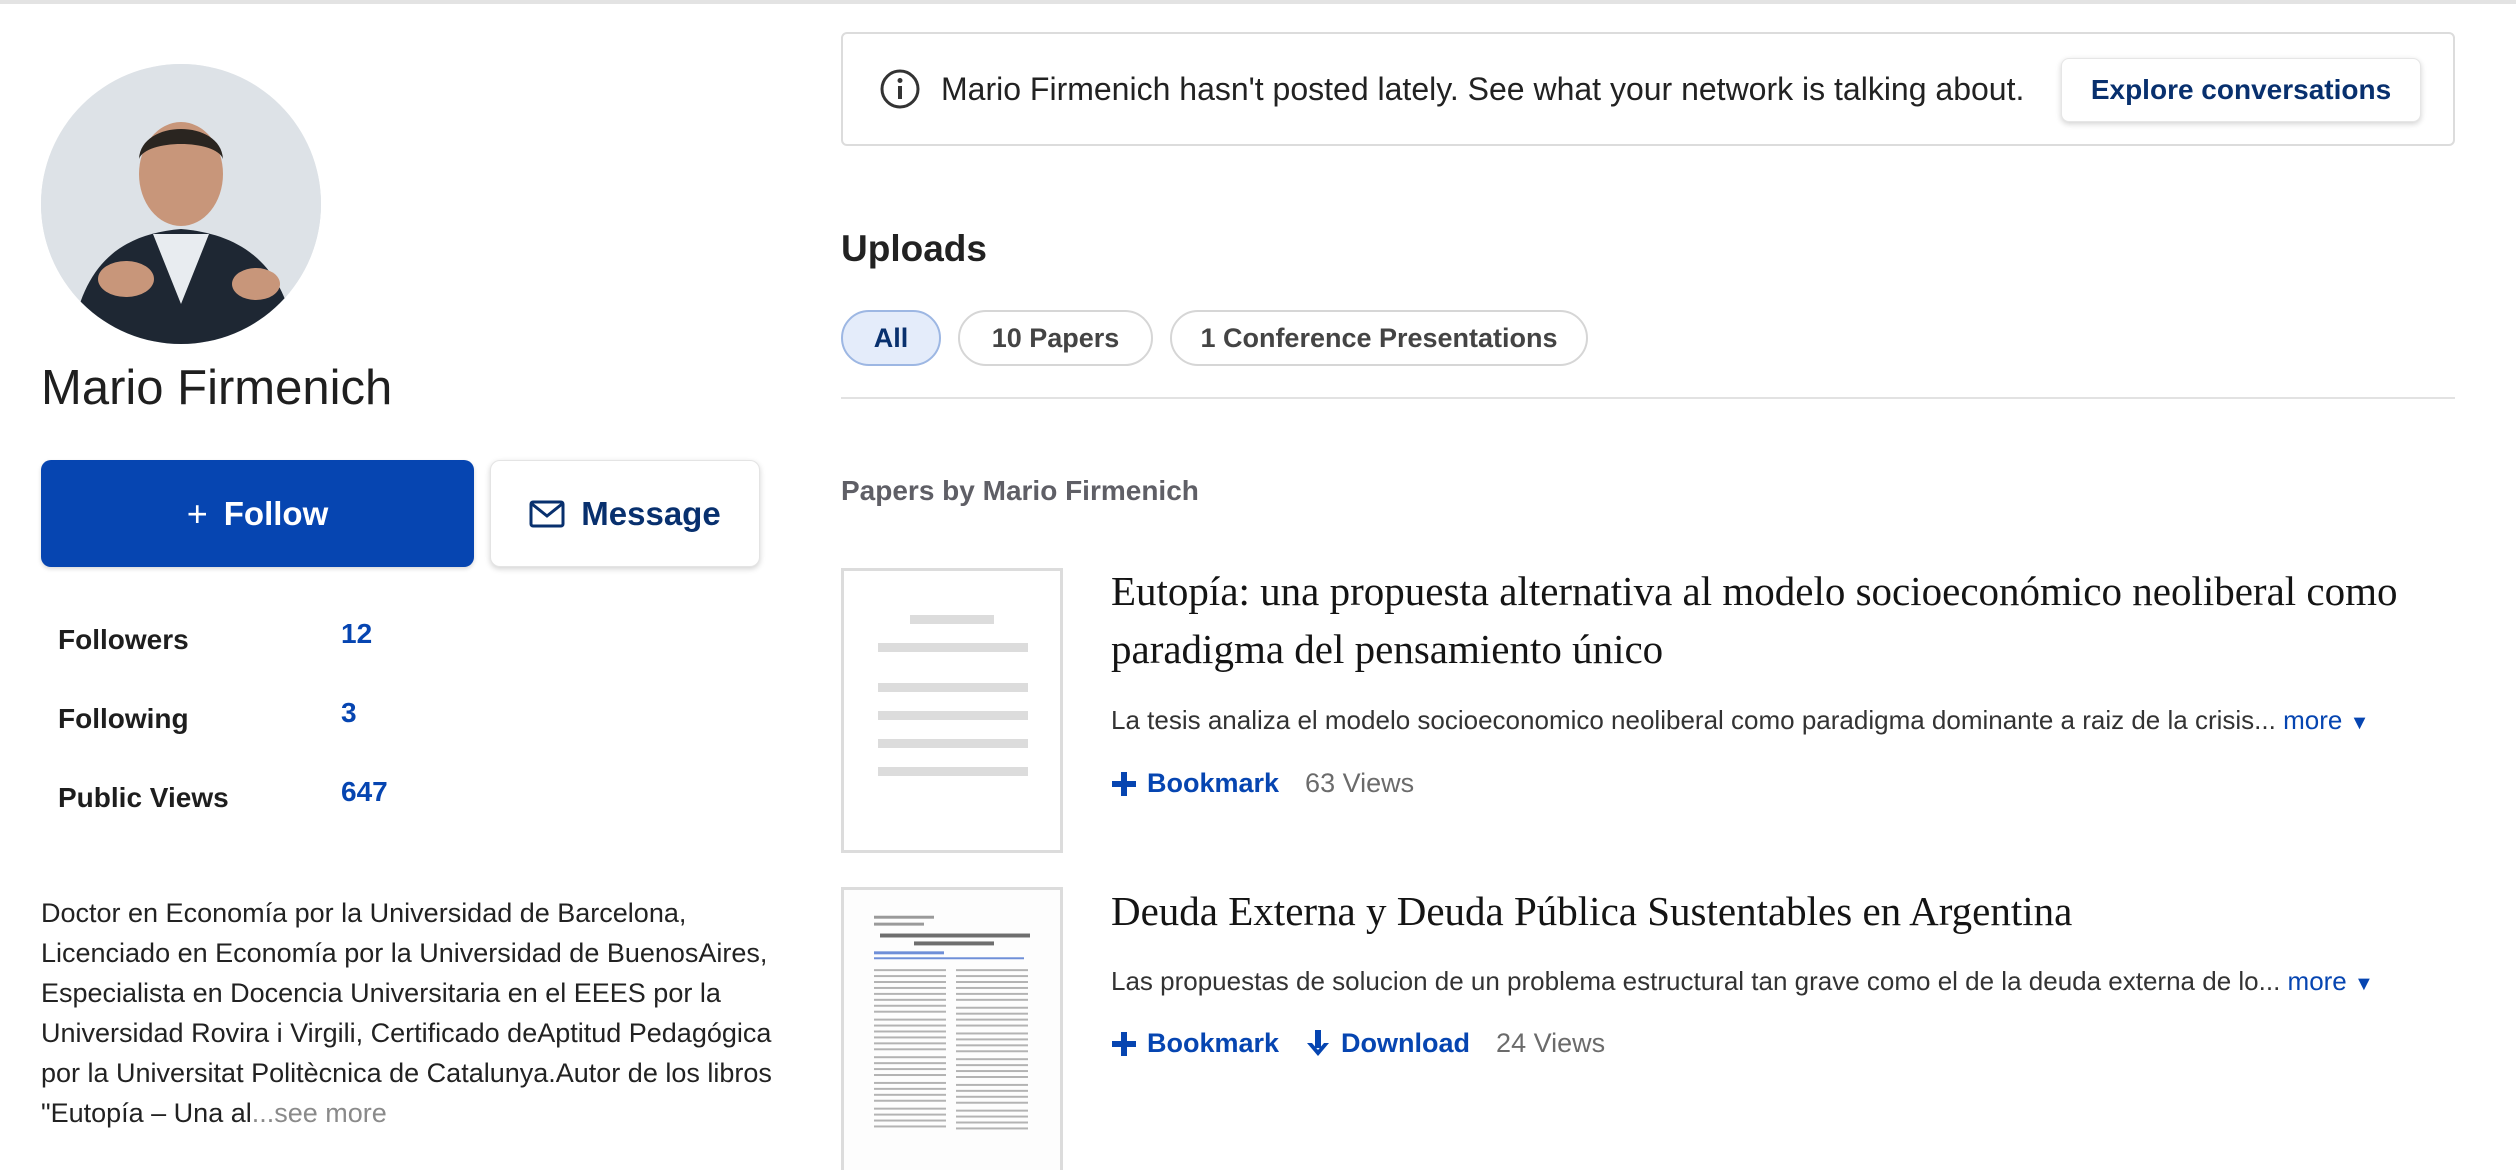 The height and width of the screenshot is (1170, 2516). Describe the element at coordinates (900, 89) in the screenshot. I see `info-icon` at that location.